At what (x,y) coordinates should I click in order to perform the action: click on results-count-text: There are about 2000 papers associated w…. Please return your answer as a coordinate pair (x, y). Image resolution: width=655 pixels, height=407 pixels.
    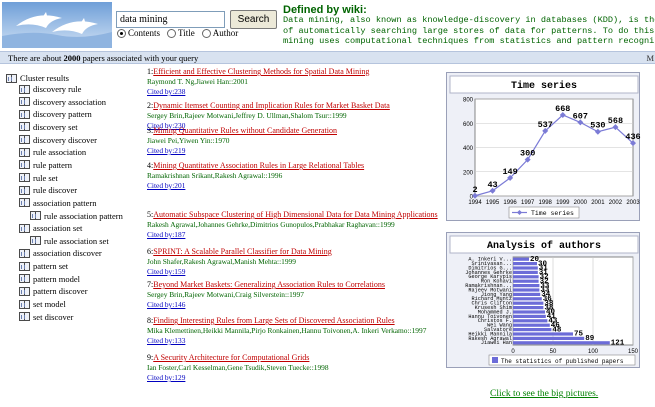
    Looking at the image, I should click on (103, 58).